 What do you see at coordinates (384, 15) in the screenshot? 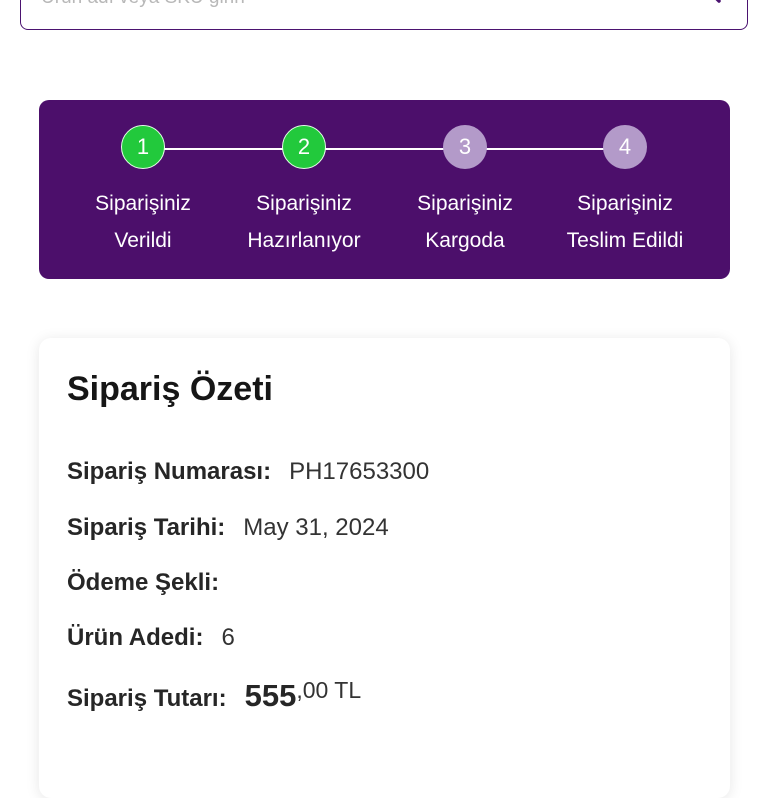
I see `search-input: Ürün adı veya SKU girin` at bounding box center [384, 15].